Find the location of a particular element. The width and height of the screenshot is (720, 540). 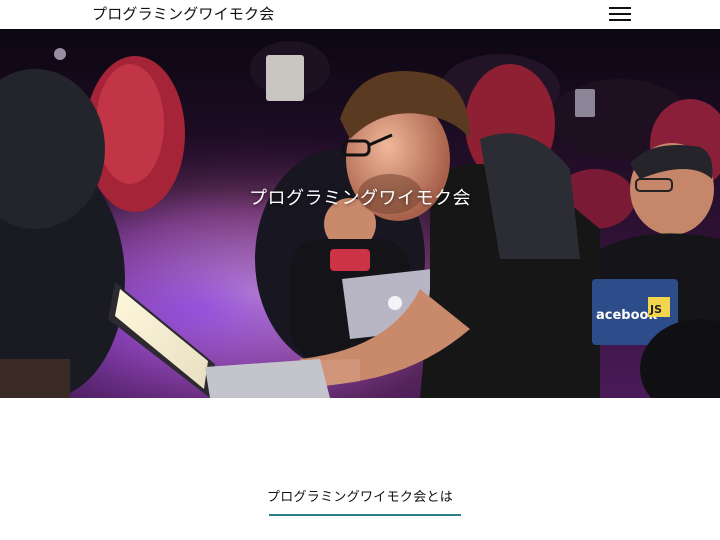

hero-title: プログラミングワイモク会 is located at coordinates (360, 198).